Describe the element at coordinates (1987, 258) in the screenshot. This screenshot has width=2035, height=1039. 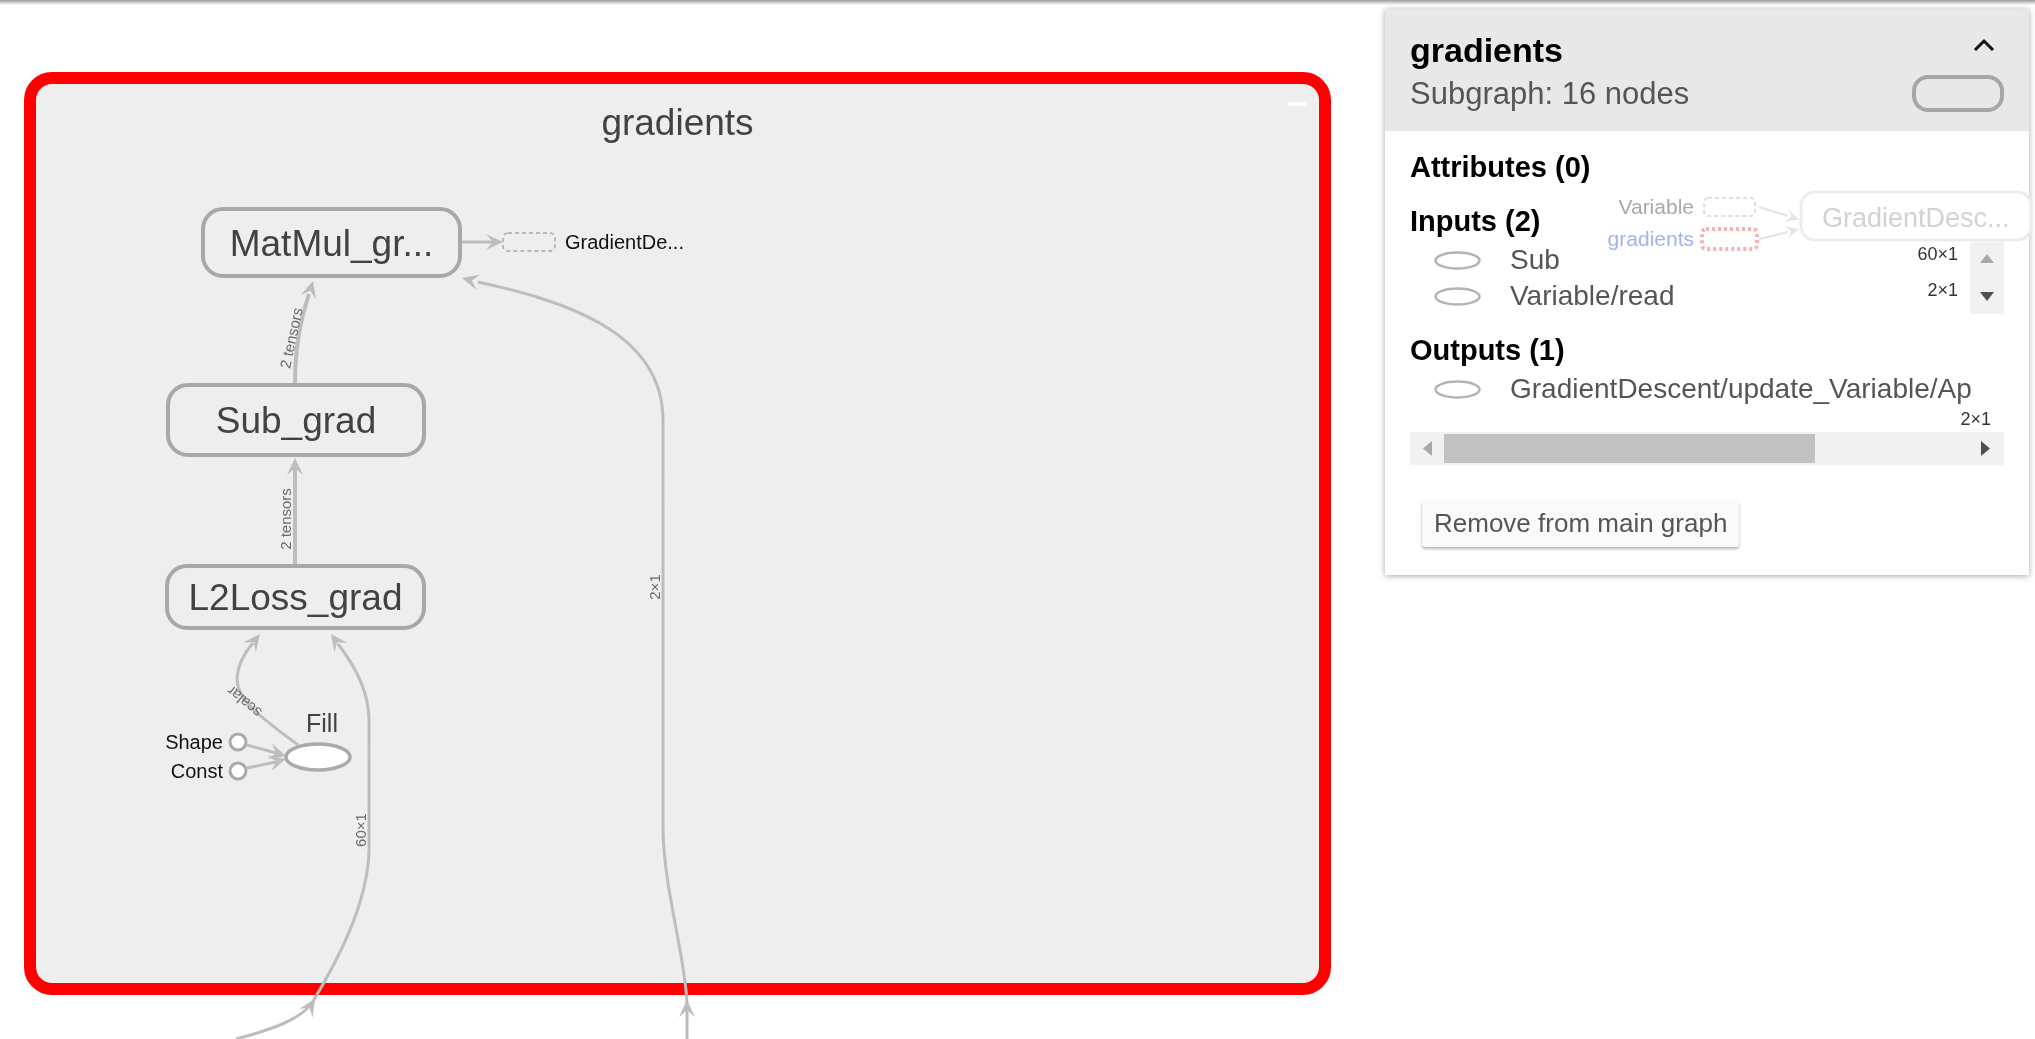
I see `caret-up-icon` at that location.